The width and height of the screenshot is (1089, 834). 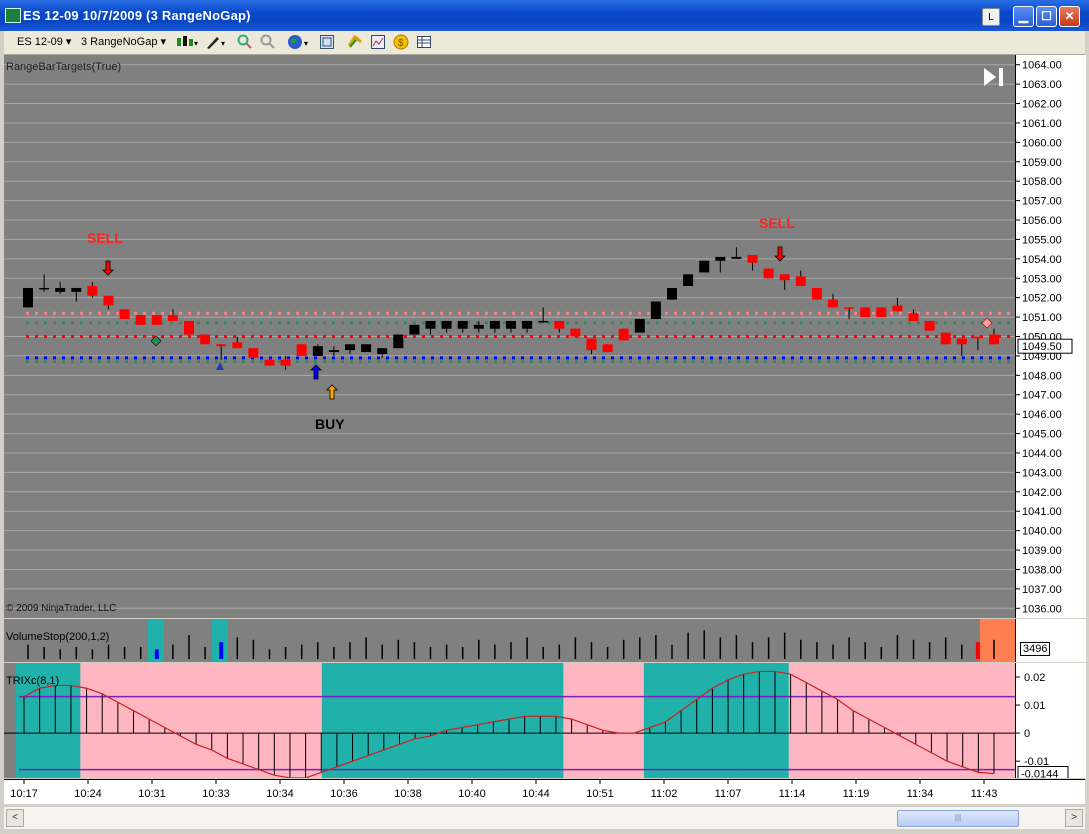 I want to click on zoom-in-icon, so click(x=245, y=42).